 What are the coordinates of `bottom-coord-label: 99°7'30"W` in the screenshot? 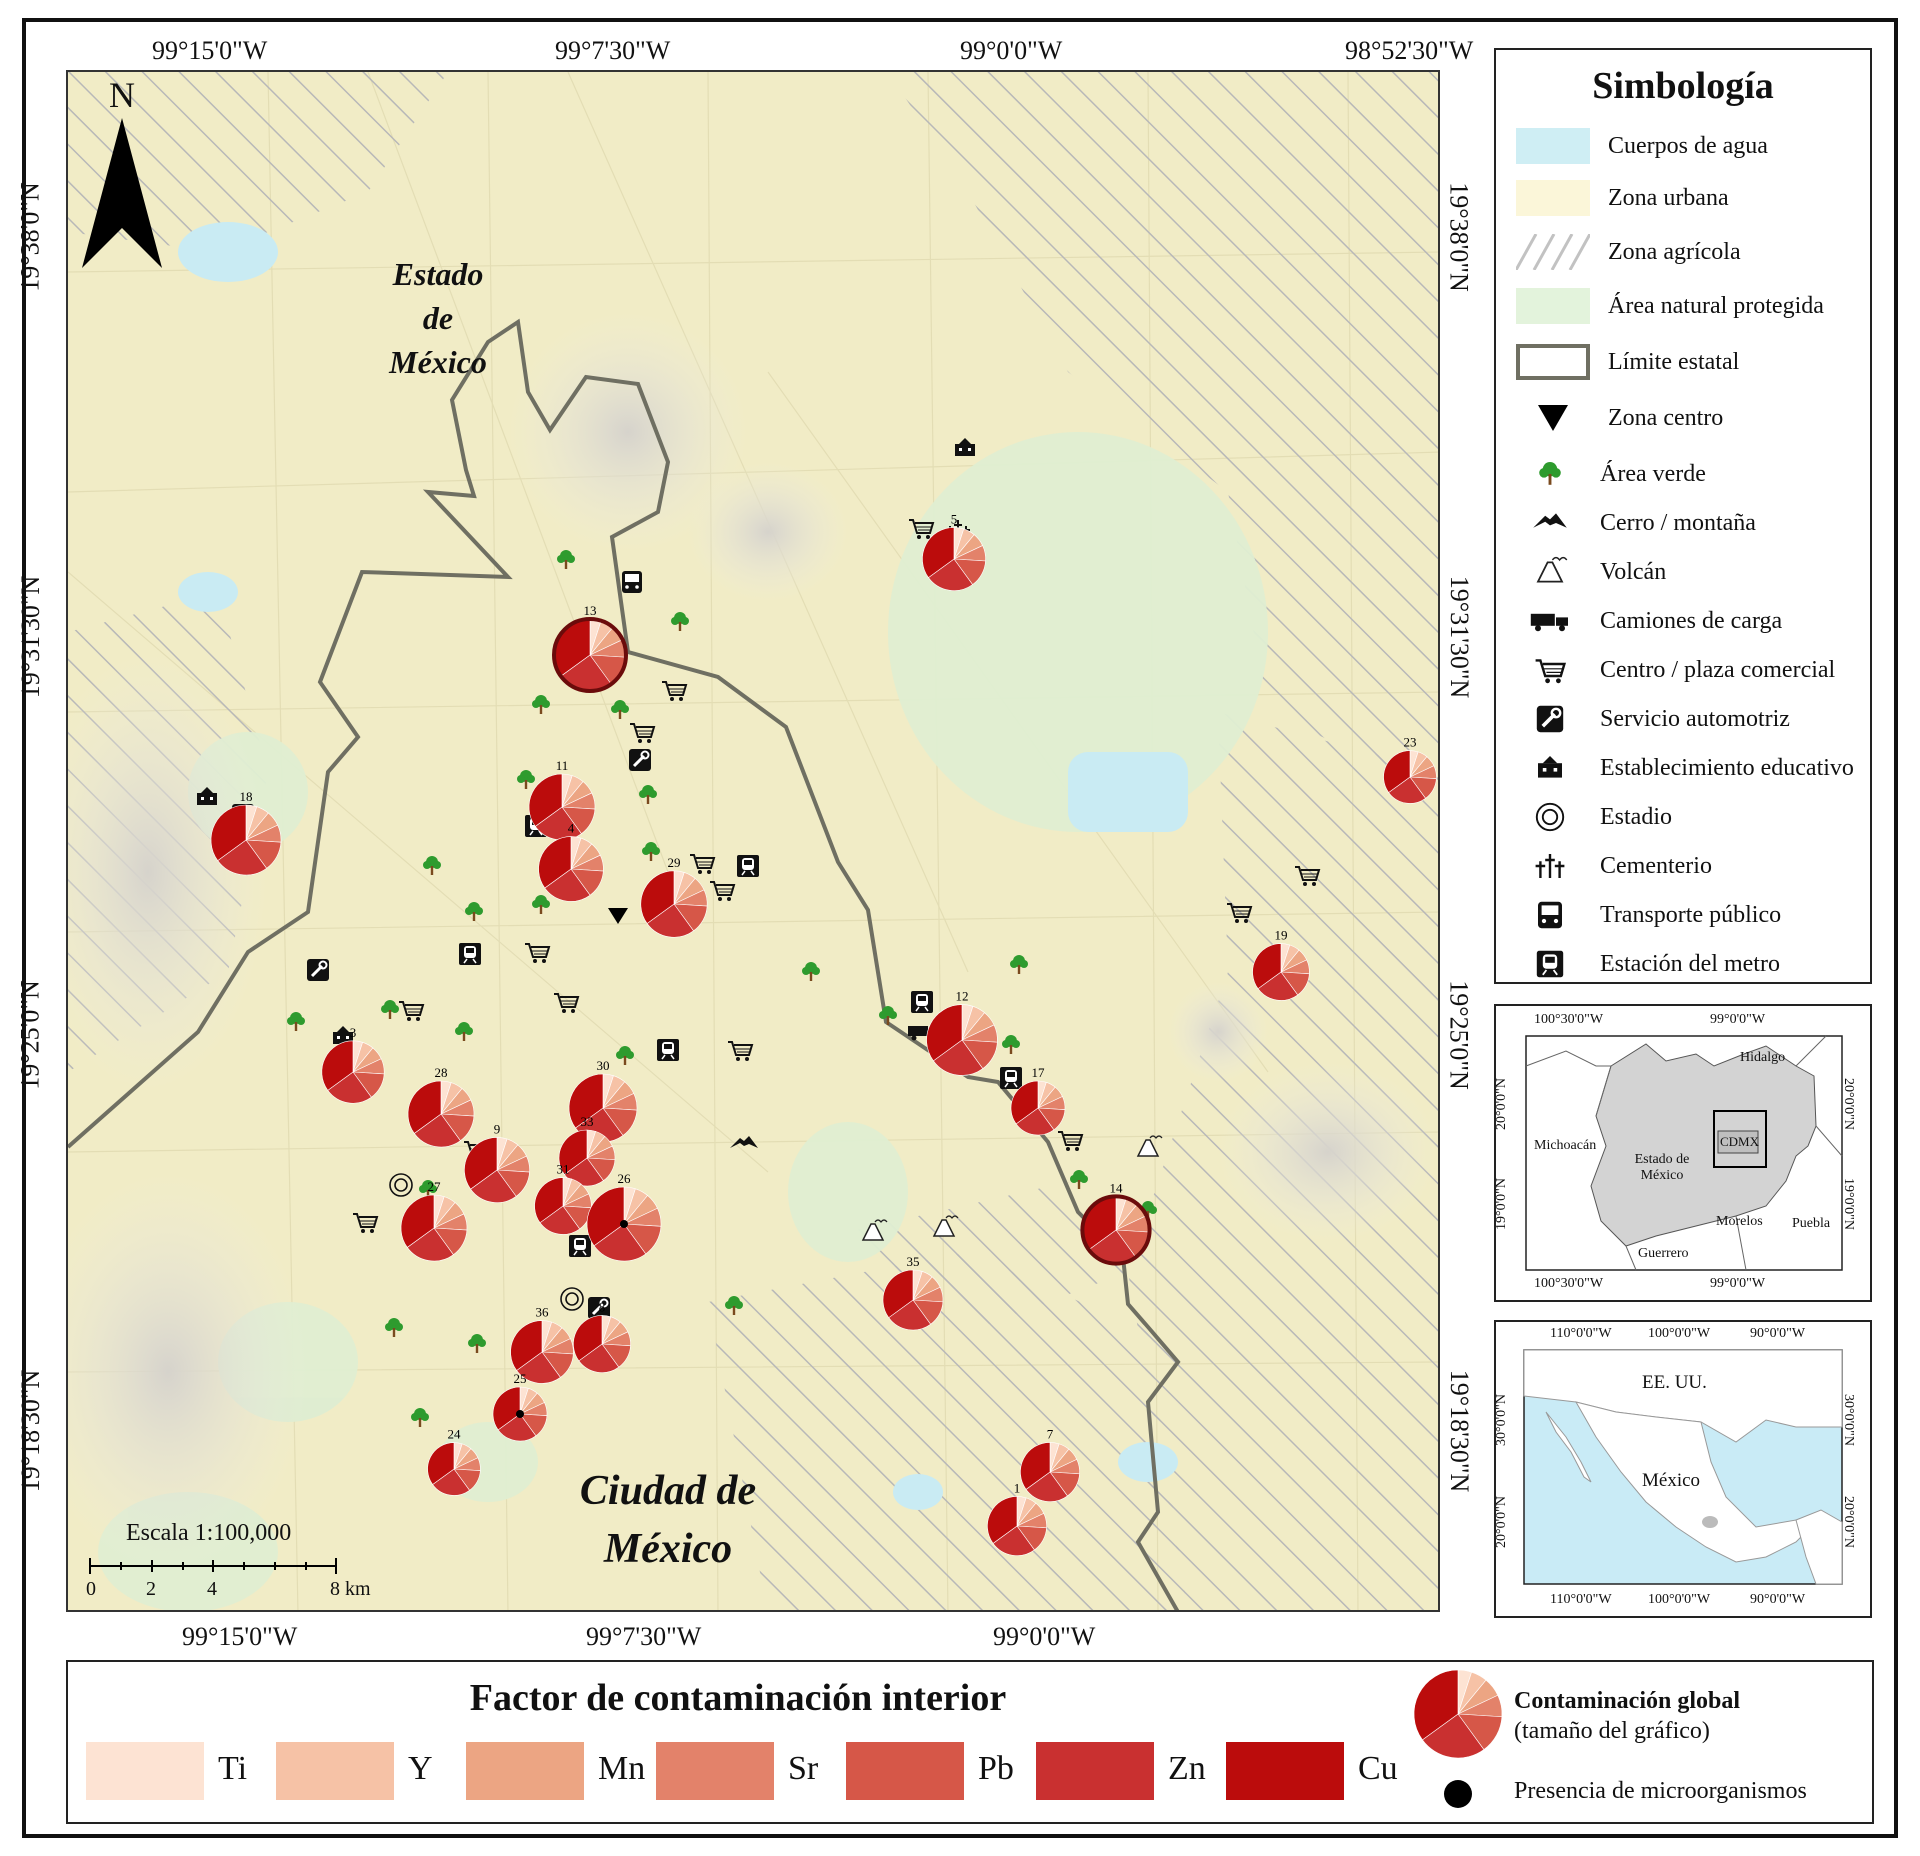 It's located at (644, 1636).